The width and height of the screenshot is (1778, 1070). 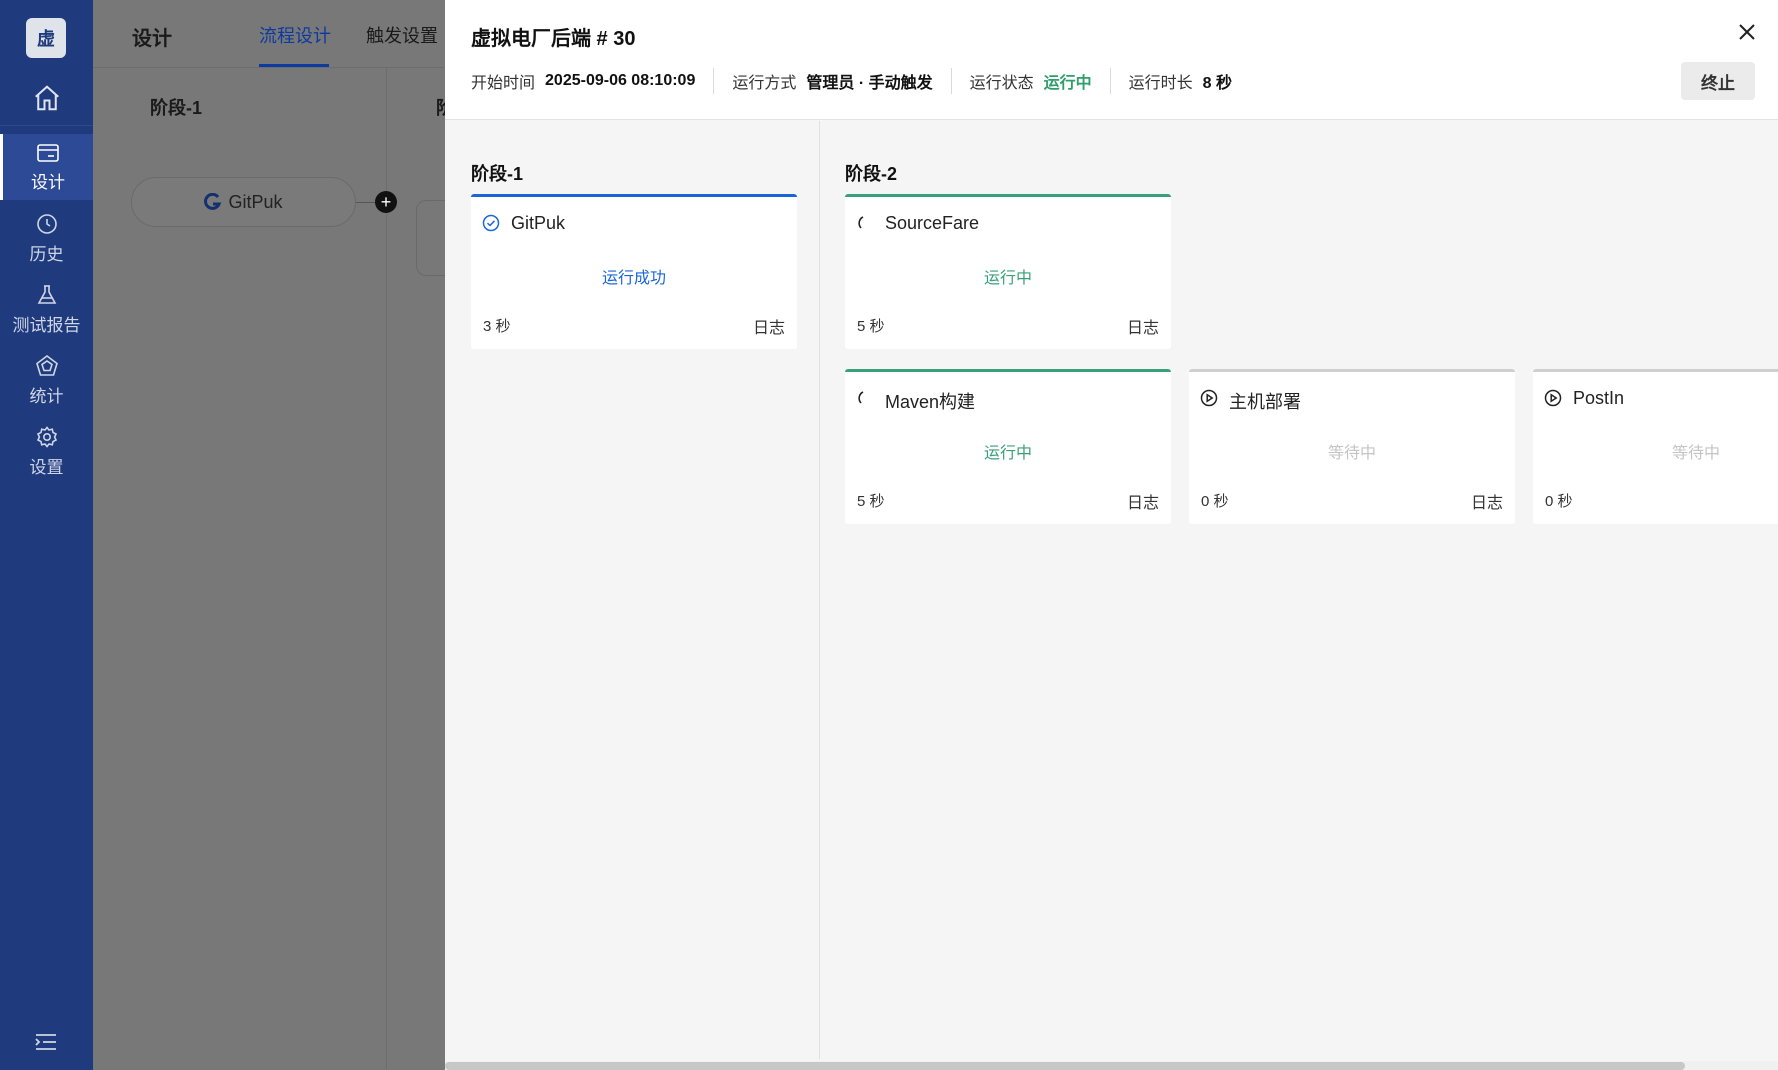 What do you see at coordinates (295, 35) in the screenshot?
I see `tab-pipeline-design: 流程设计` at bounding box center [295, 35].